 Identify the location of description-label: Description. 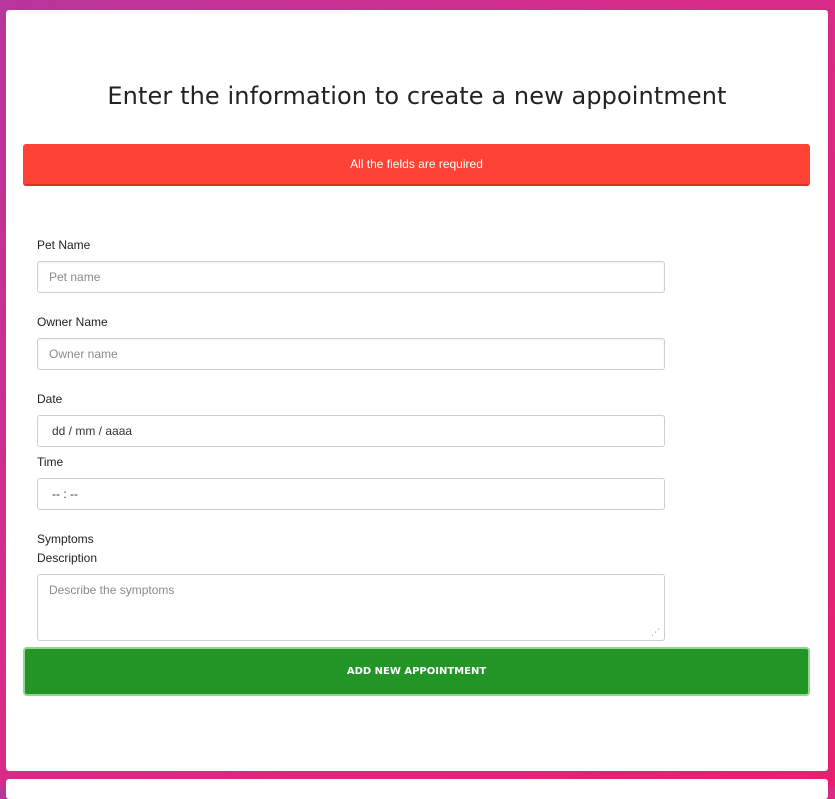
(67, 558).